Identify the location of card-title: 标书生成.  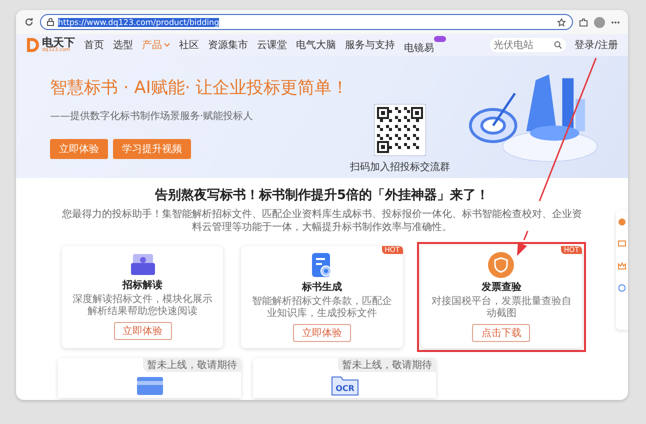
(322, 287).